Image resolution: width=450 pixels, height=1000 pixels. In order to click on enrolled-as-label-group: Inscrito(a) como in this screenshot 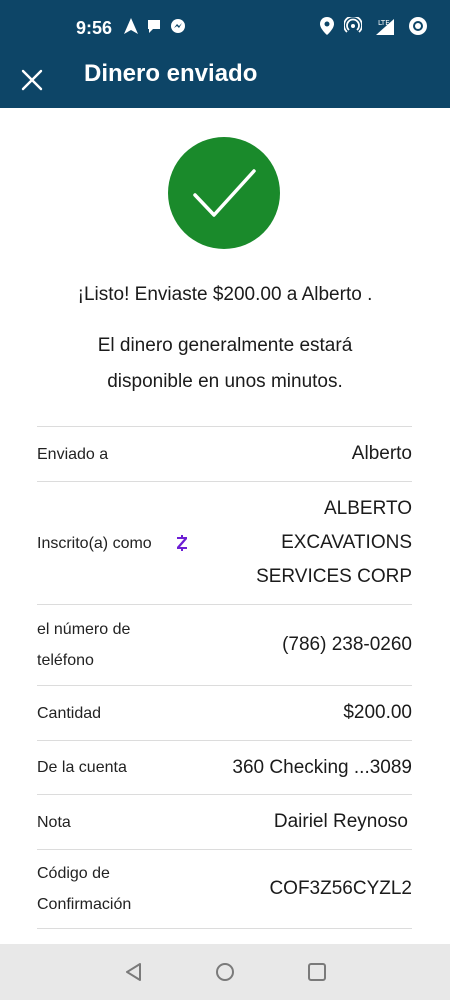, I will do `click(112, 543)`.